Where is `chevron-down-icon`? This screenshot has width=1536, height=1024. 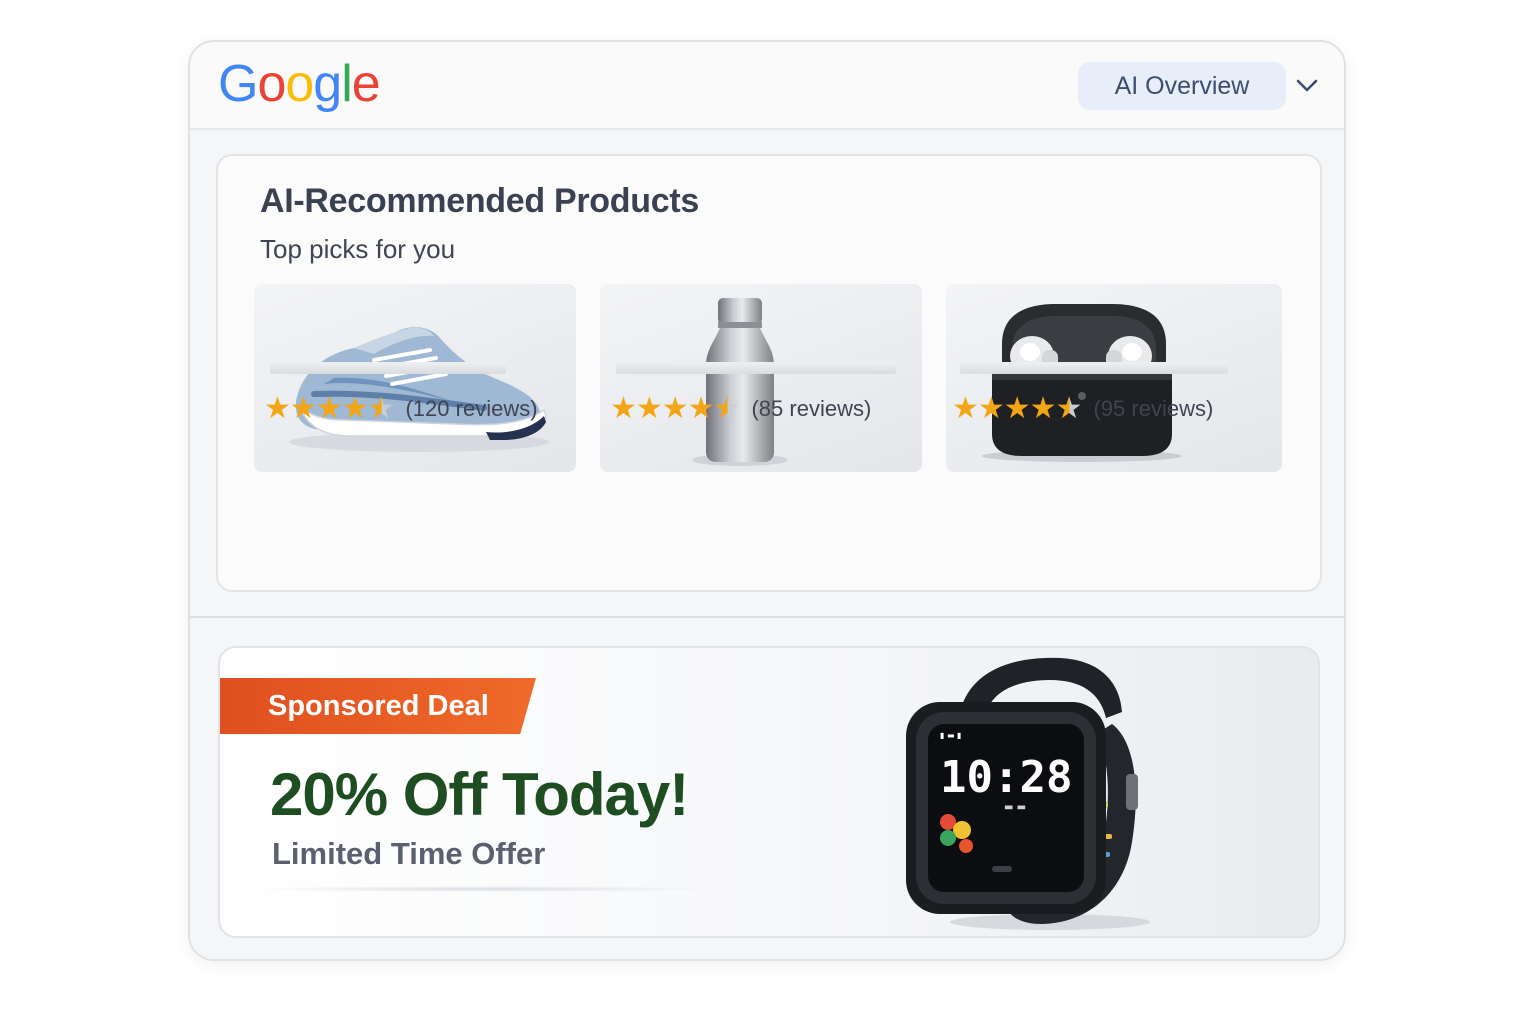
chevron-down-icon is located at coordinates (1307, 85).